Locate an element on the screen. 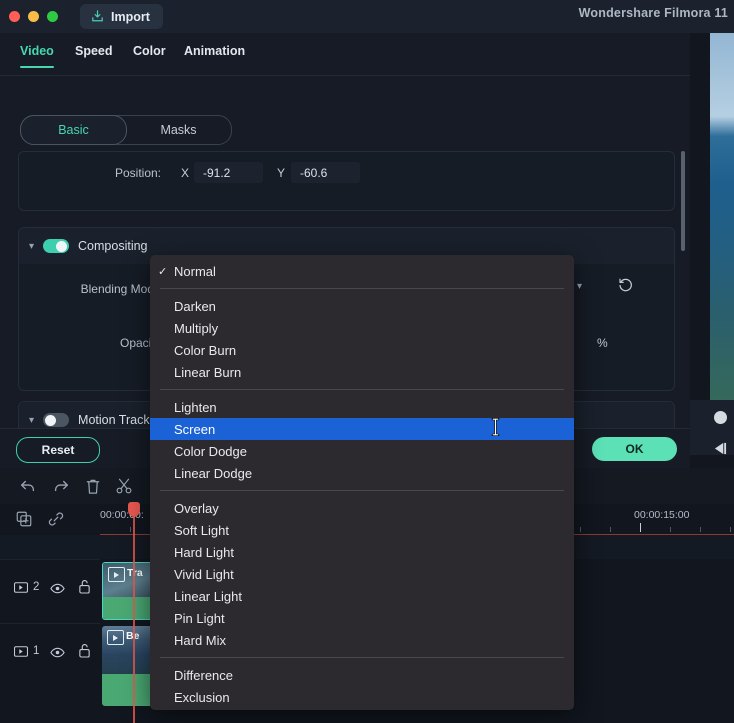 The width and height of the screenshot is (734, 723). menu-item-soft-light: Soft Light is located at coordinates (362, 530).